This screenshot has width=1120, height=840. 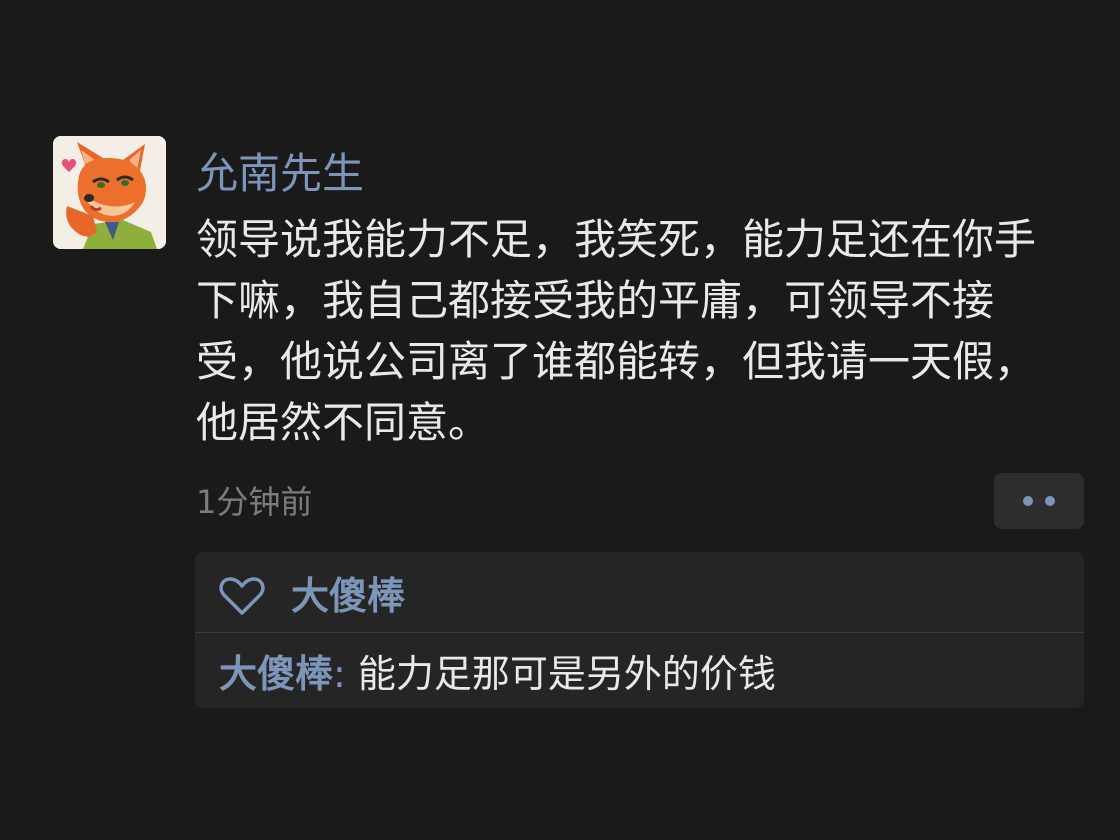 What do you see at coordinates (254, 502) in the screenshot?
I see `timestamp: 1分钟前` at bounding box center [254, 502].